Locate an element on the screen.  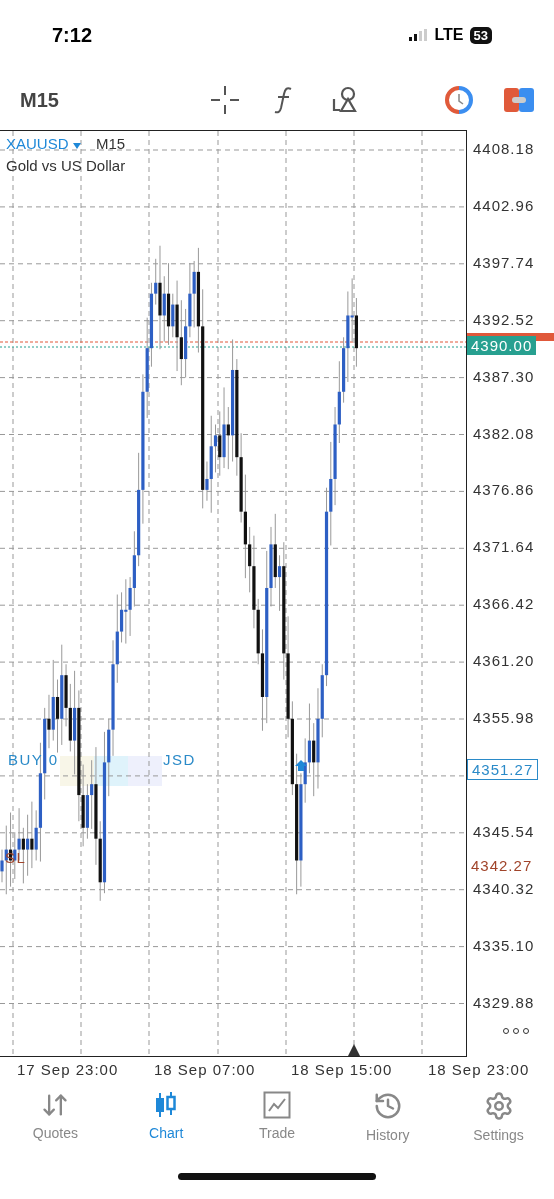
time-label: 18 Sep 23:00 is located at coordinates (479, 1069).